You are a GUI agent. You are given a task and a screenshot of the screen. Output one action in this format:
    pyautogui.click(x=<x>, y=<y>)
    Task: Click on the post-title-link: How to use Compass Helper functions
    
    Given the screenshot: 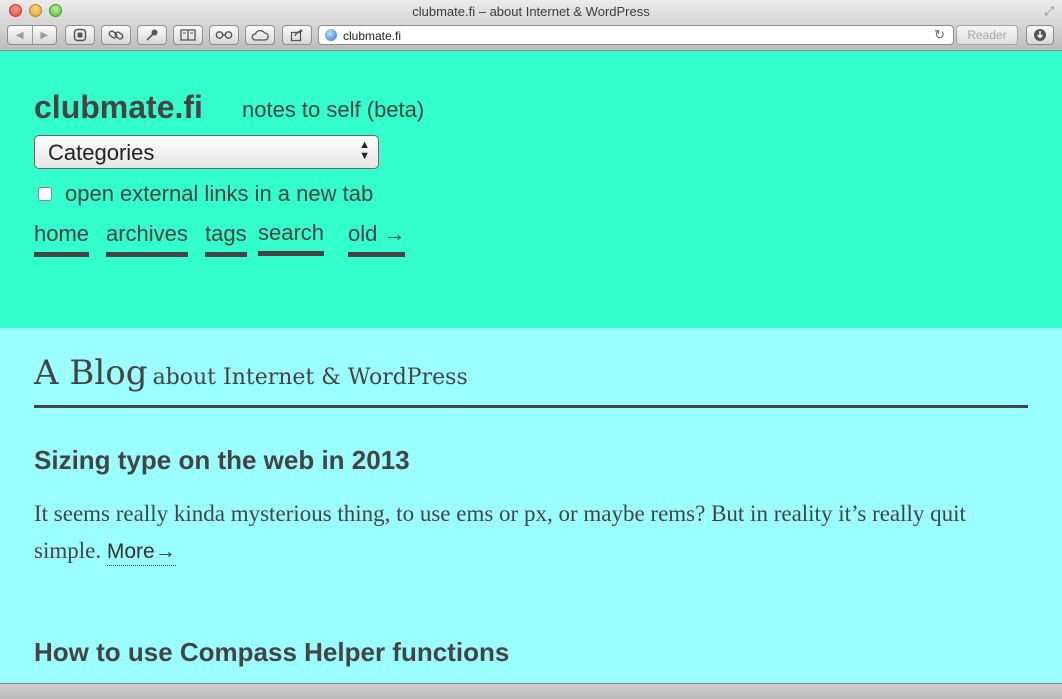 What is the action you would take?
    pyautogui.click(x=271, y=652)
    